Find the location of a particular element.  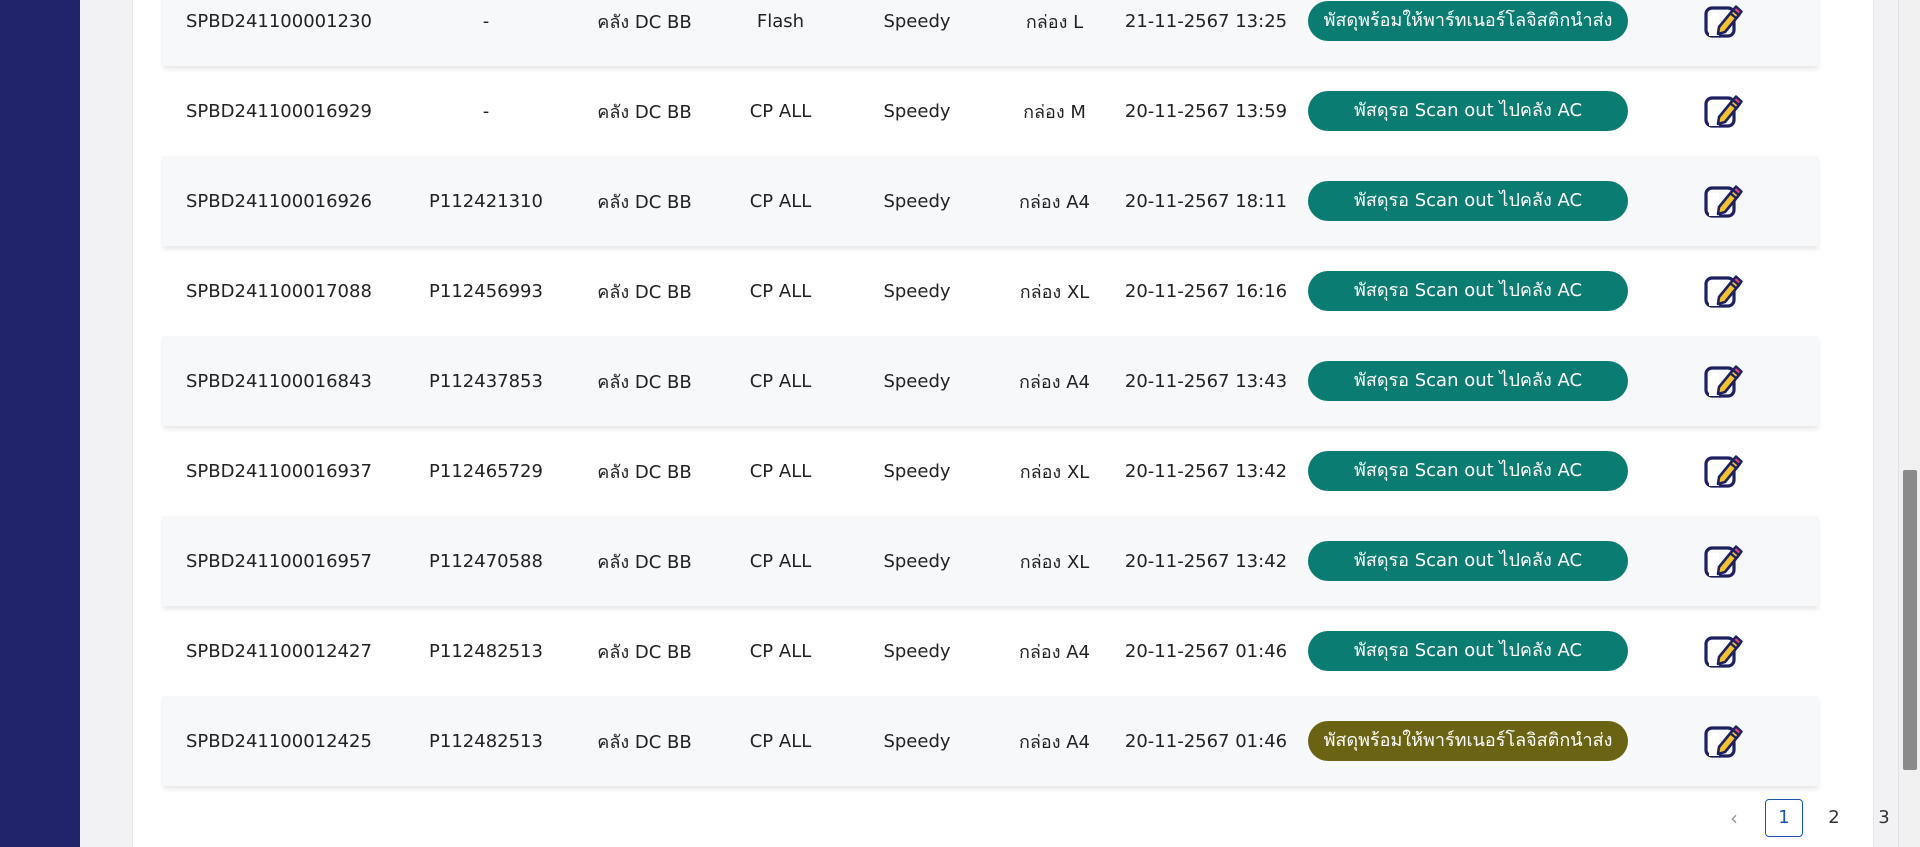

datetime-cell: 20-11-2567 13:59 is located at coordinates (1206, 111).